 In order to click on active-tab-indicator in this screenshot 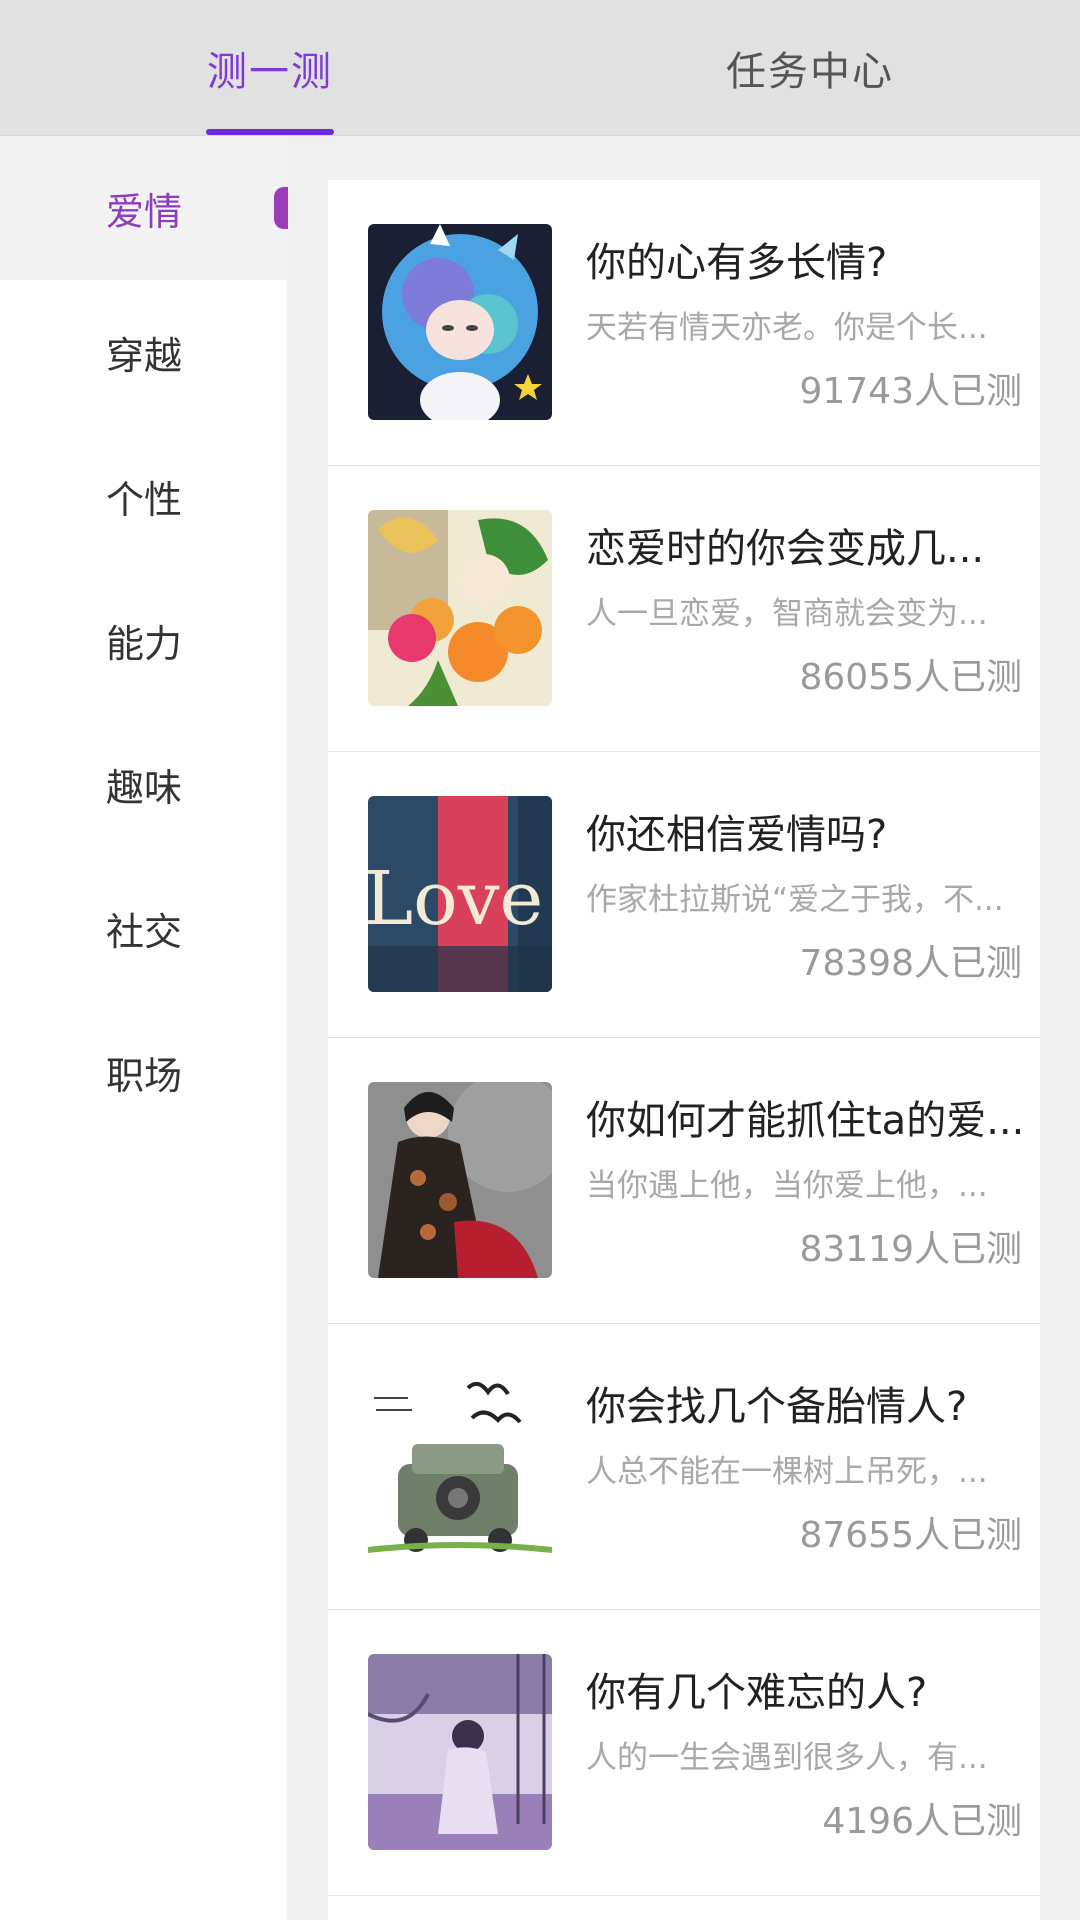, I will do `click(270, 132)`.